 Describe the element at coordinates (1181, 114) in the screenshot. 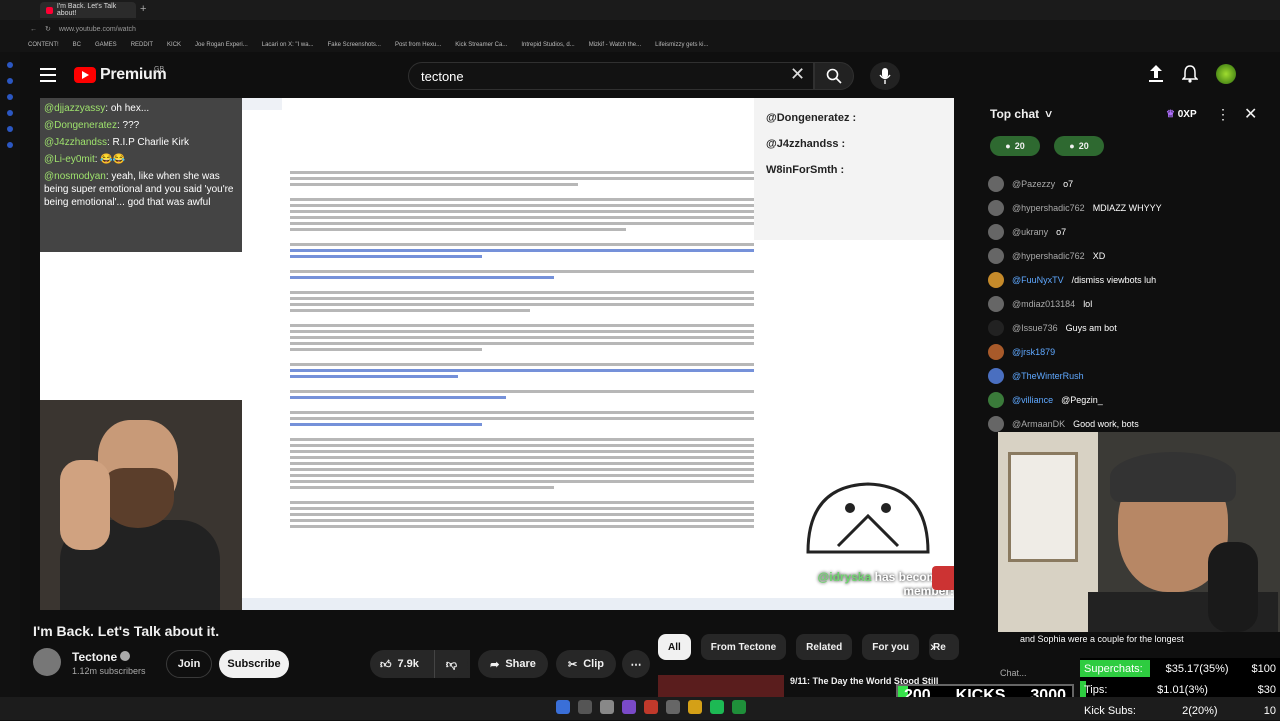

I see `xp-indicator: ♕ 0XP` at that location.